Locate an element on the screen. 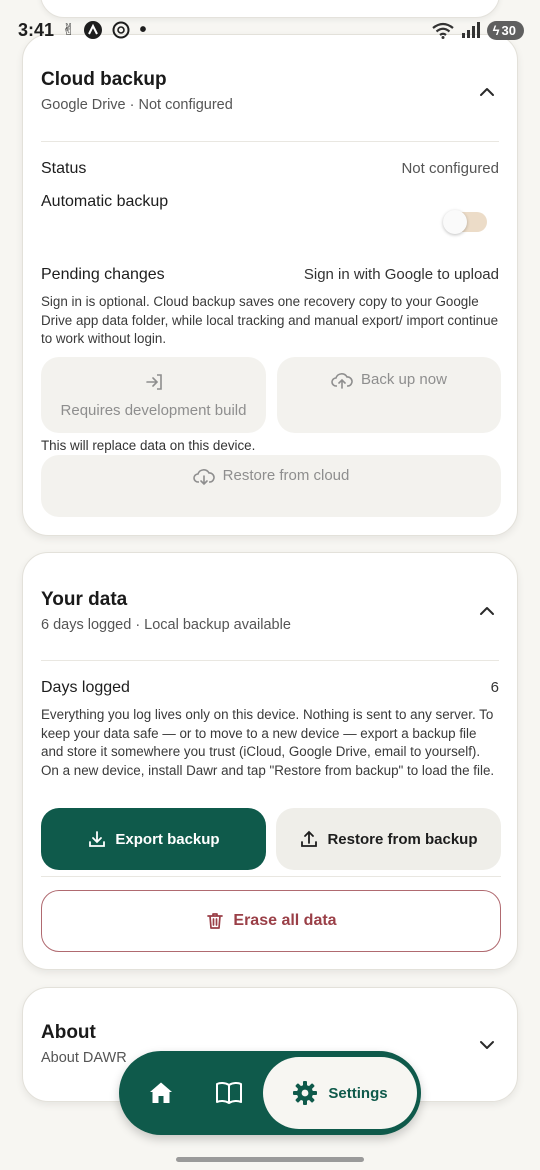  book-open-icon is located at coordinates (229, 1092).